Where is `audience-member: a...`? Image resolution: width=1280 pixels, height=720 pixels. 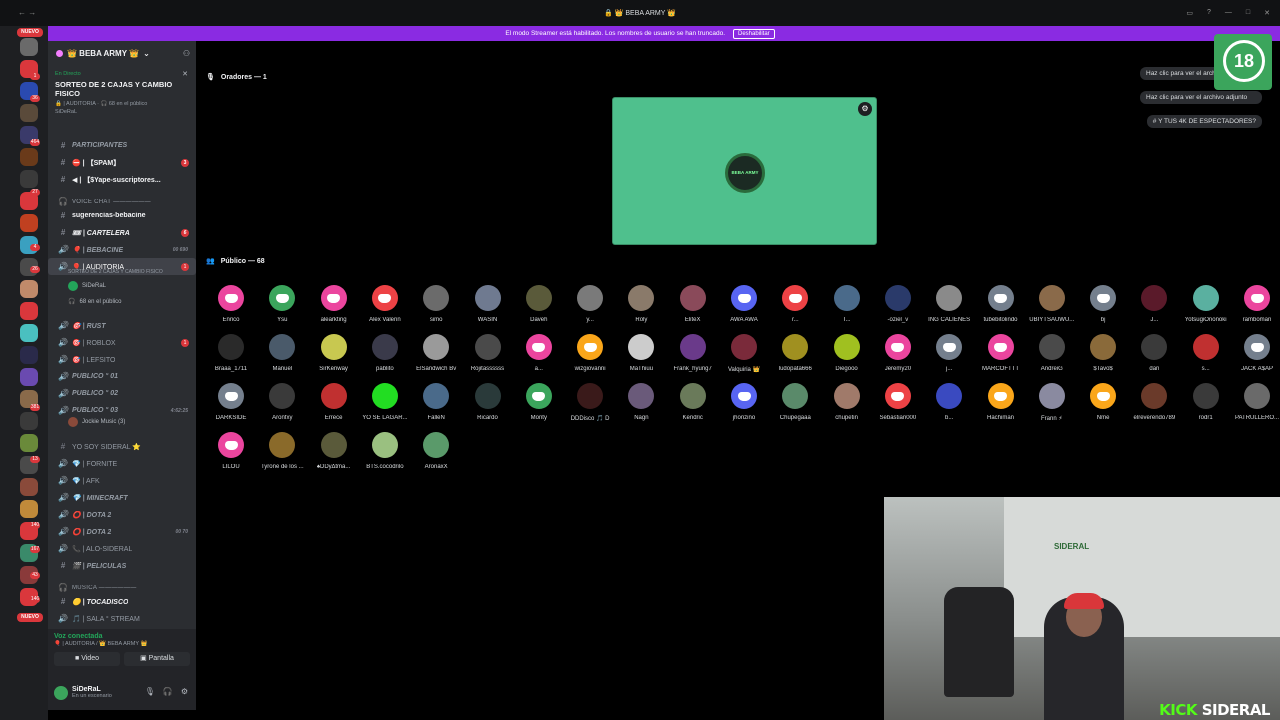
audience-member: a... is located at coordinates (539, 353).